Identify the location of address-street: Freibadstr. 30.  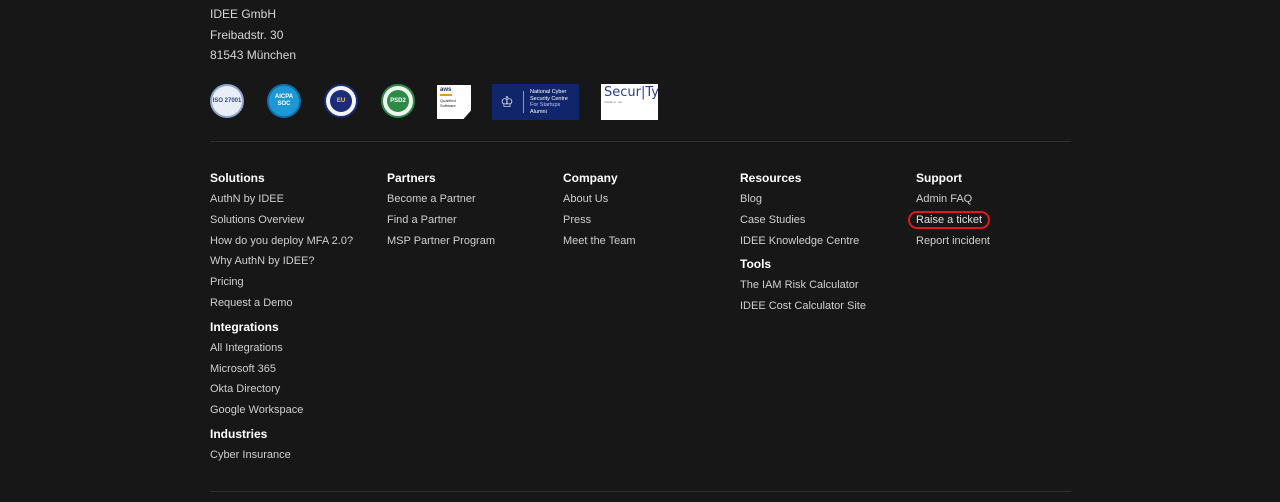
(247, 34).